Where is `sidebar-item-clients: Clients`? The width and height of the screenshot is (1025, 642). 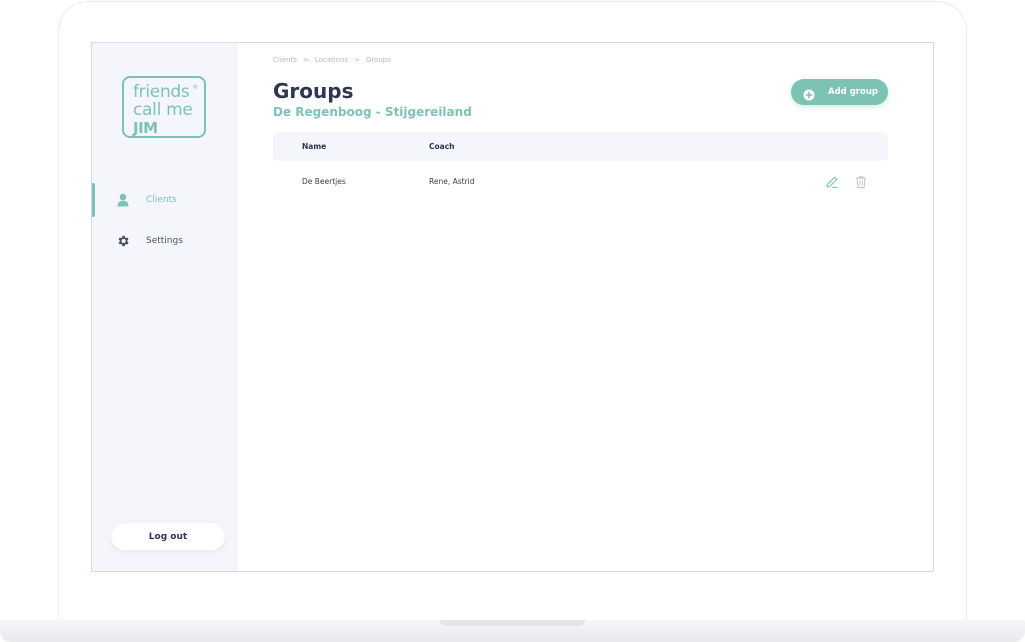
sidebar-item-clients: Clients is located at coordinates (165, 200).